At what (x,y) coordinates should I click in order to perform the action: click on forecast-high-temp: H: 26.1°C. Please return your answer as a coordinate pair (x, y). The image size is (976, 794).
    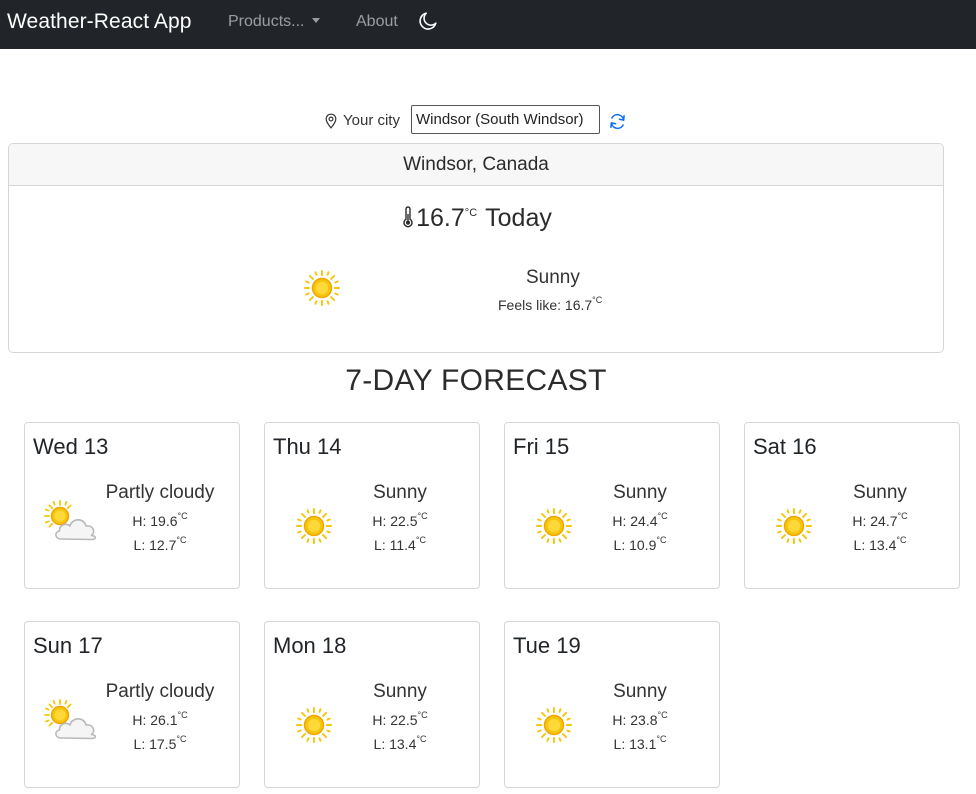
    Looking at the image, I should click on (160, 719).